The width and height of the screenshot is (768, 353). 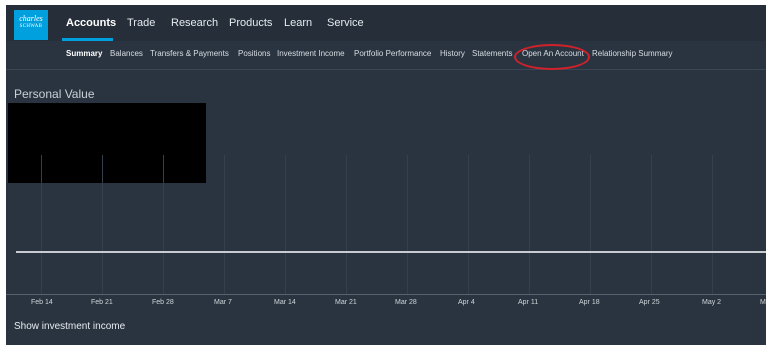 What do you see at coordinates (345, 23) in the screenshot?
I see `nav-service: Service` at bounding box center [345, 23].